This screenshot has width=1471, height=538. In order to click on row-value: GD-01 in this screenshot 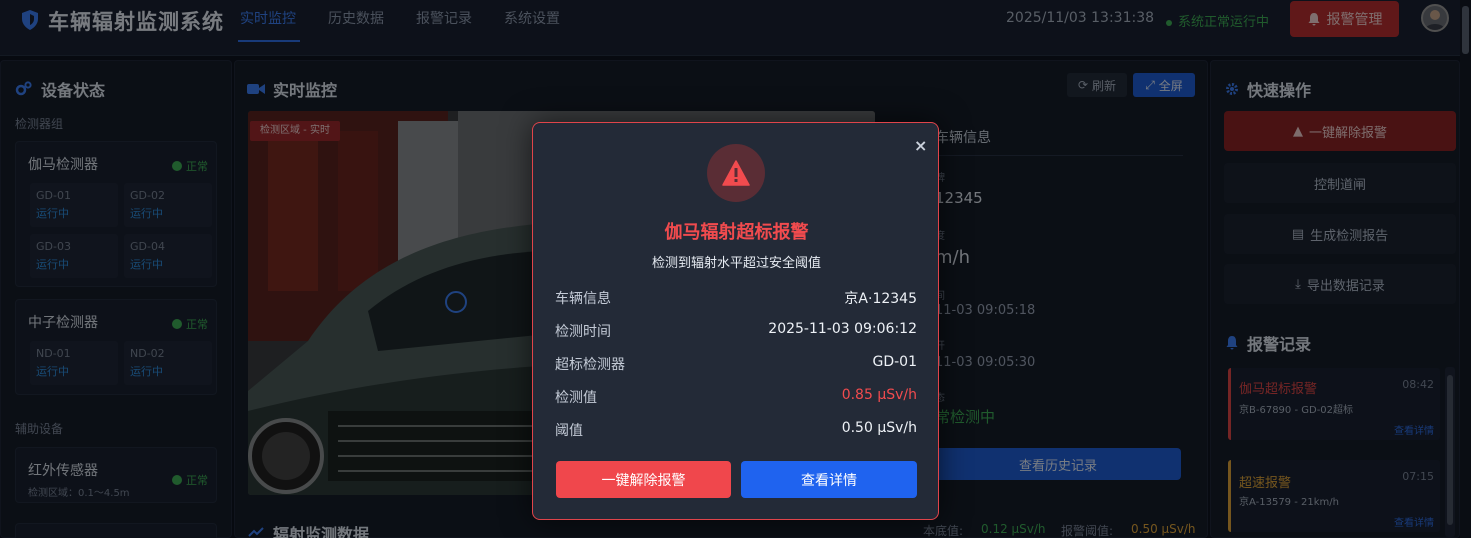, I will do `click(895, 362)`.